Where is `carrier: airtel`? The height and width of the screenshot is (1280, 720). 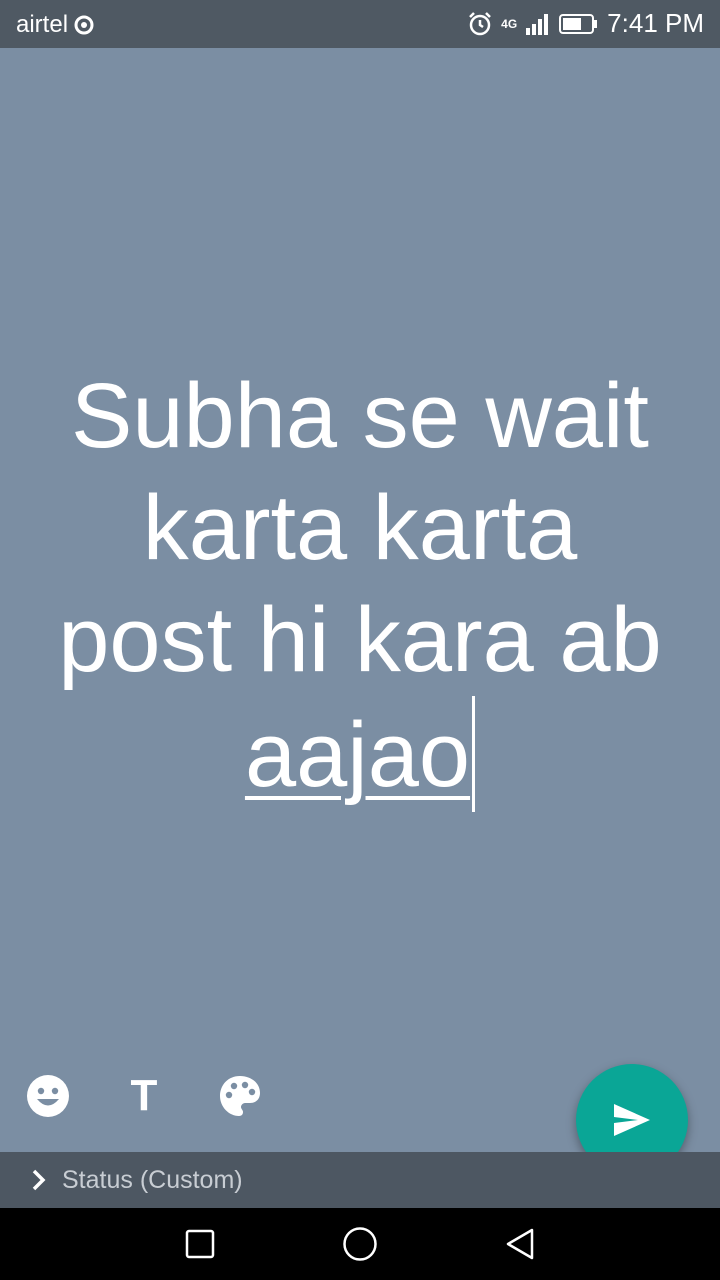
carrier: airtel is located at coordinates (55, 25).